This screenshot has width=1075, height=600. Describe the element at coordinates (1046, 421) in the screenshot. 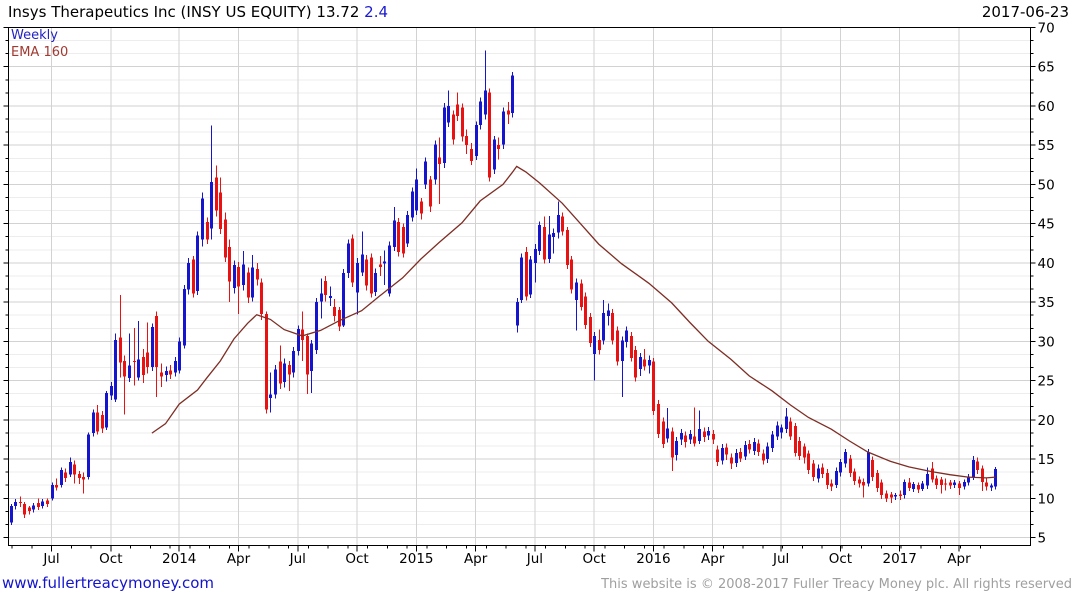

I see `svg-text: 20` at that location.